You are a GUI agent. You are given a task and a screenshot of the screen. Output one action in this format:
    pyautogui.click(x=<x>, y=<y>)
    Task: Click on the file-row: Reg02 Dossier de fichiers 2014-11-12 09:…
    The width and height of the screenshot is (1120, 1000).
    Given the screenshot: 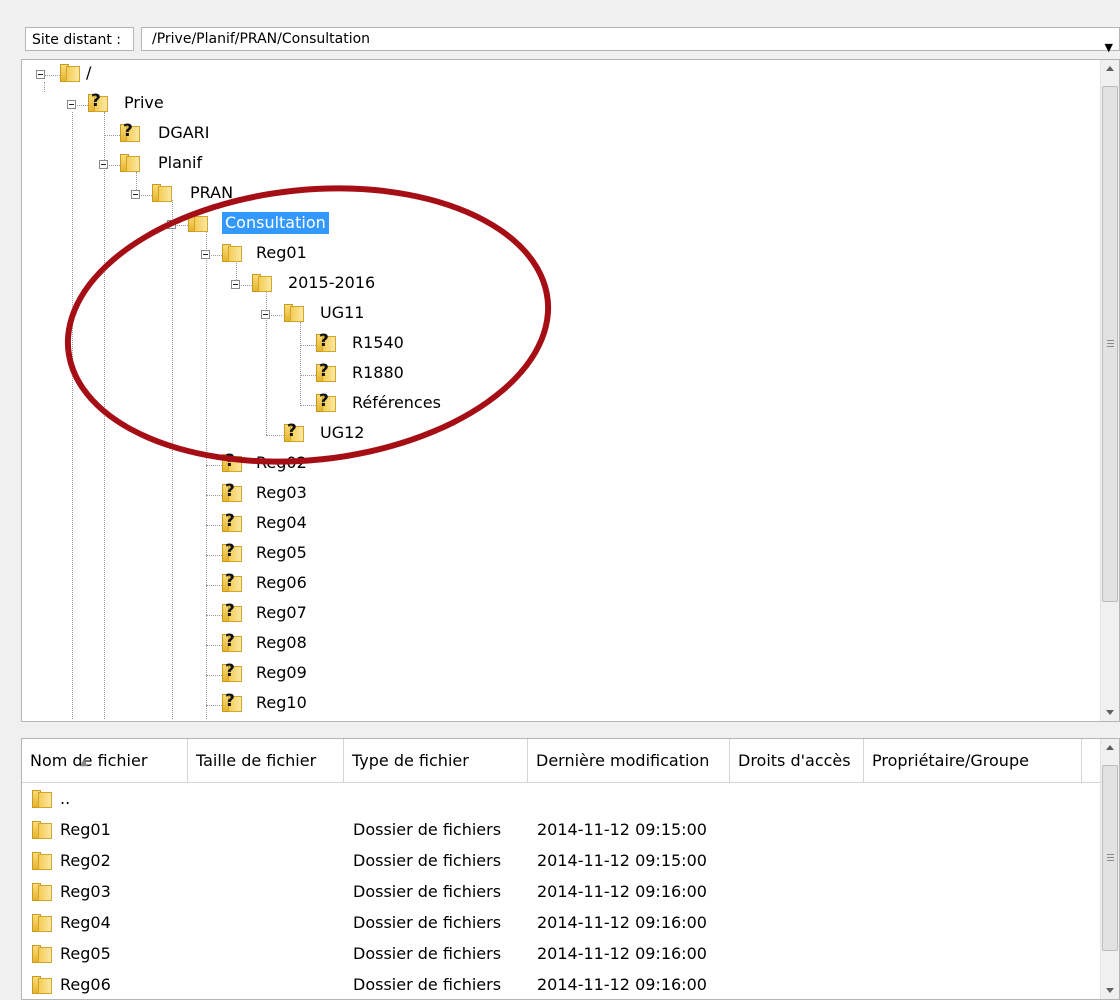 What is the action you would take?
    pyautogui.click(x=562, y=861)
    